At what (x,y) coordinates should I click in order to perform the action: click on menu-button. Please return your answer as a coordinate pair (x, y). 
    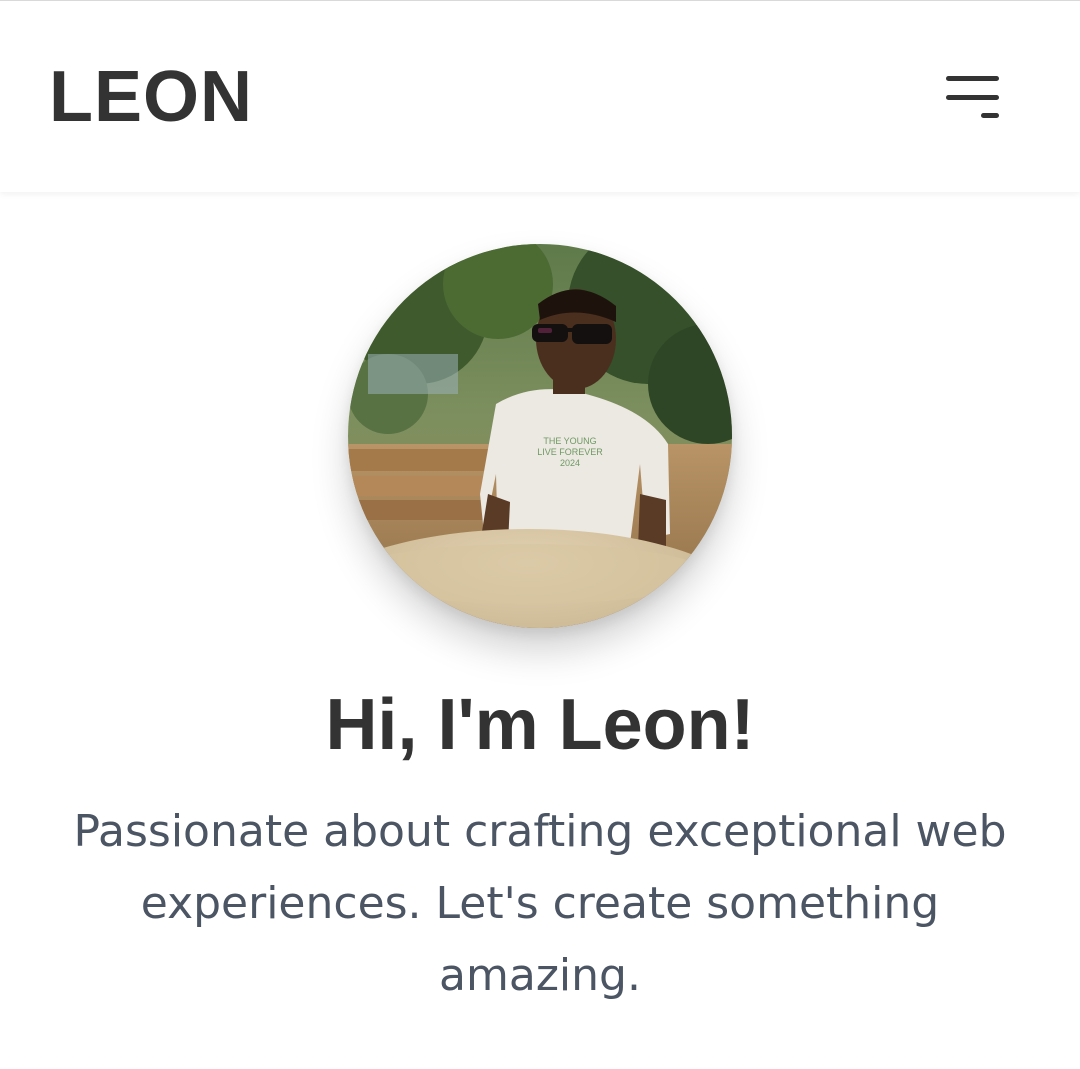
    Looking at the image, I should click on (973, 97).